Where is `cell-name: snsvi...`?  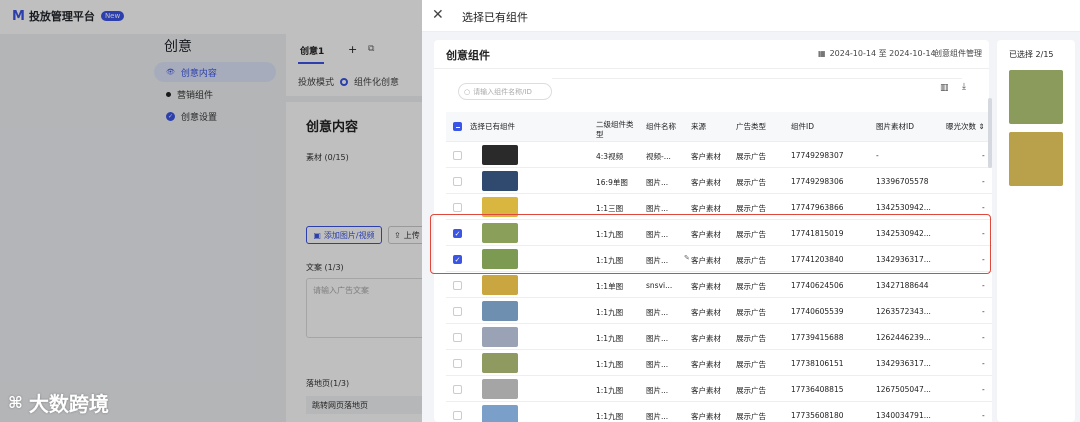
cell-name: snsvi... is located at coordinates (659, 285).